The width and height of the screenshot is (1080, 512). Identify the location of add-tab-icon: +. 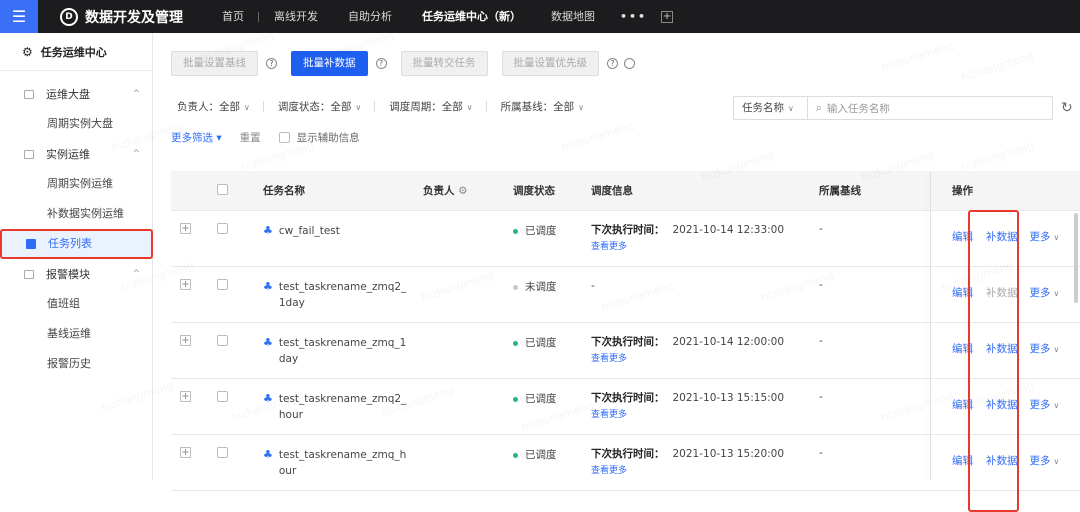
(667, 16).